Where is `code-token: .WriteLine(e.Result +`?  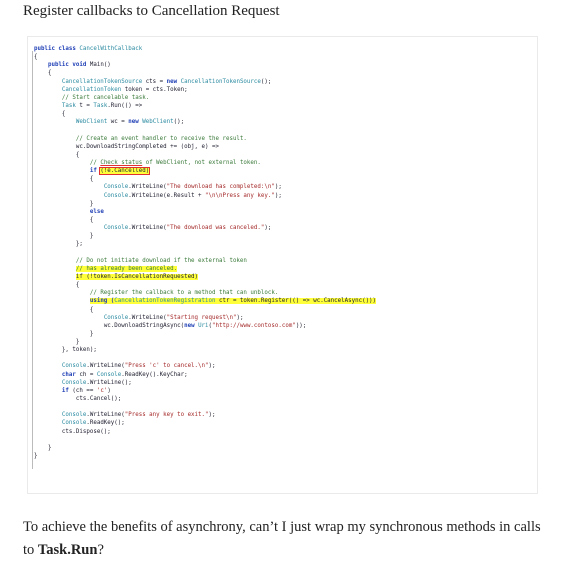 code-token: .WriteLine(e.Result + is located at coordinates (167, 195).